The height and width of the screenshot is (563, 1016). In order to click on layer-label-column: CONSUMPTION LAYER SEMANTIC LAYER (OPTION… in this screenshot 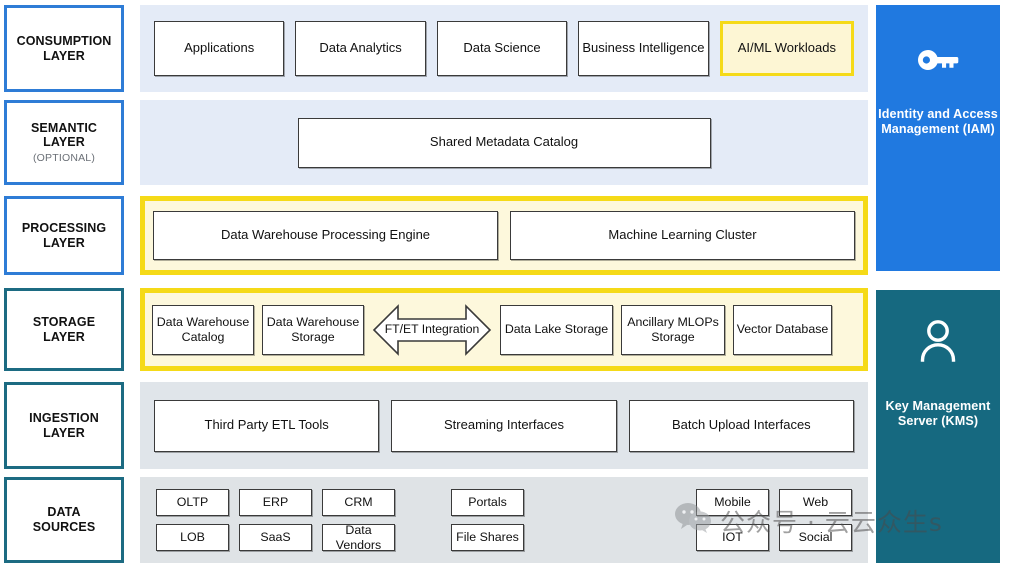, I will do `click(68, 281)`.